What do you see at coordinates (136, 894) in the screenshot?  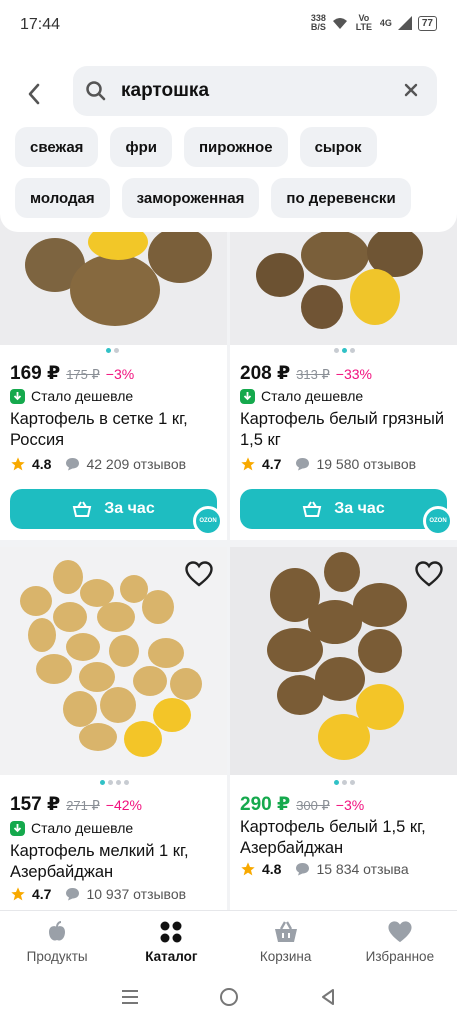 I see `reviews-count: 10 937 отзывов` at bounding box center [136, 894].